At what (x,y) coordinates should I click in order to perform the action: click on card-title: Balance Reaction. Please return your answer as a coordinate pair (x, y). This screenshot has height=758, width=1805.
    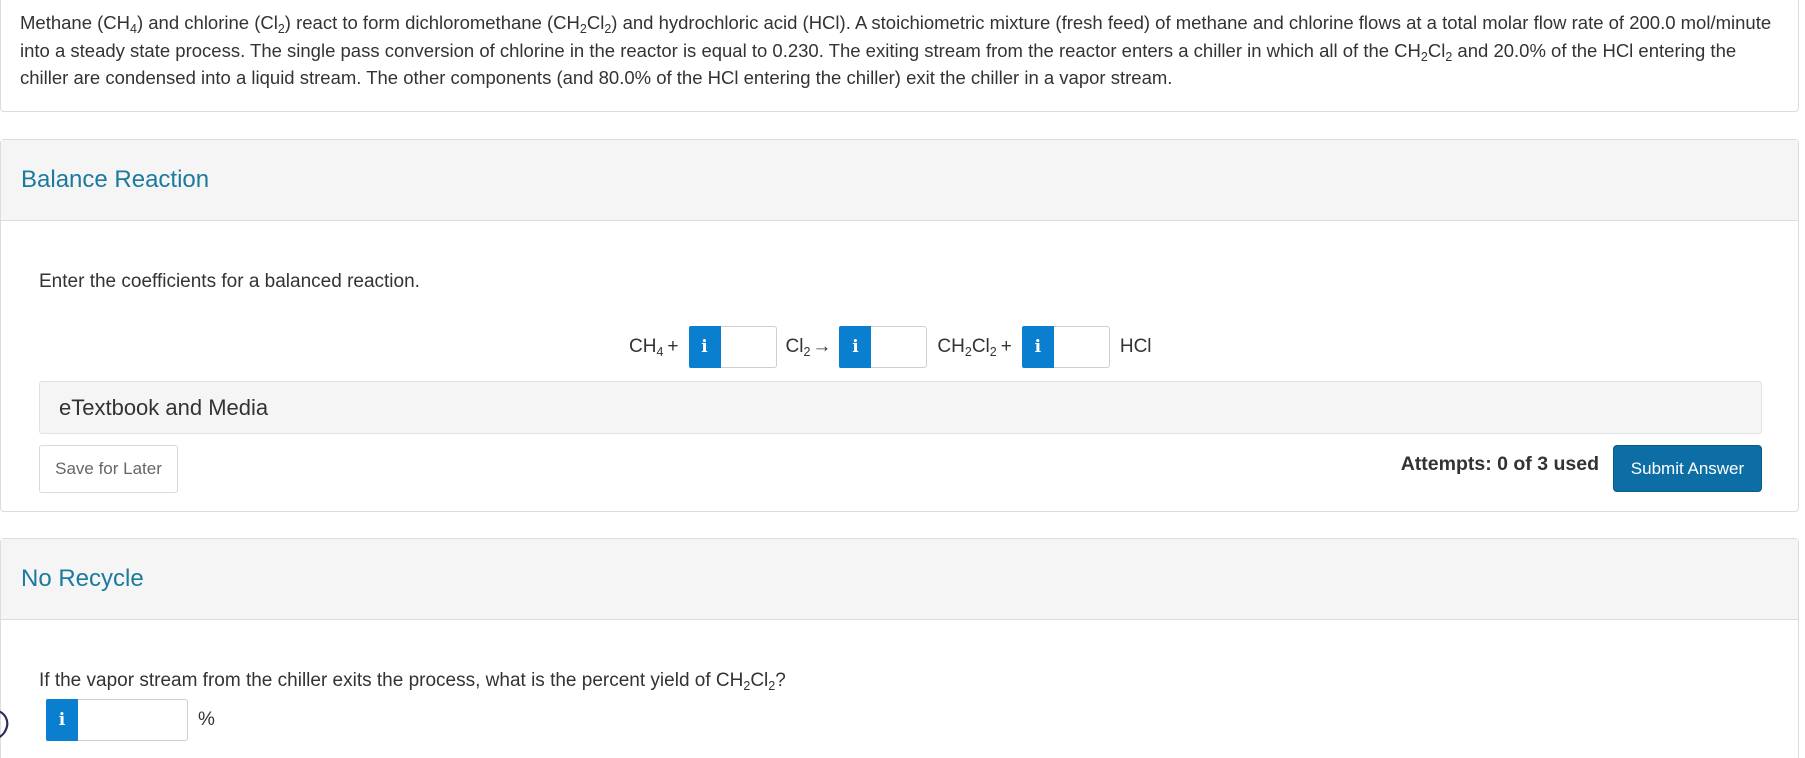
    Looking at the image, I should click on (115, 179).